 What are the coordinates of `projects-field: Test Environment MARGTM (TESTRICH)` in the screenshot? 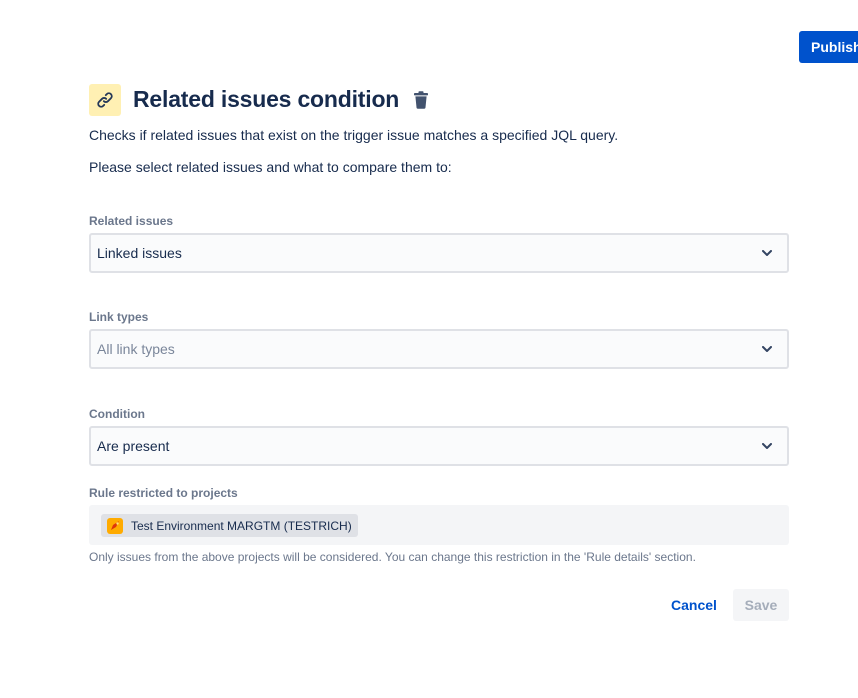 It's located at (439, 525).